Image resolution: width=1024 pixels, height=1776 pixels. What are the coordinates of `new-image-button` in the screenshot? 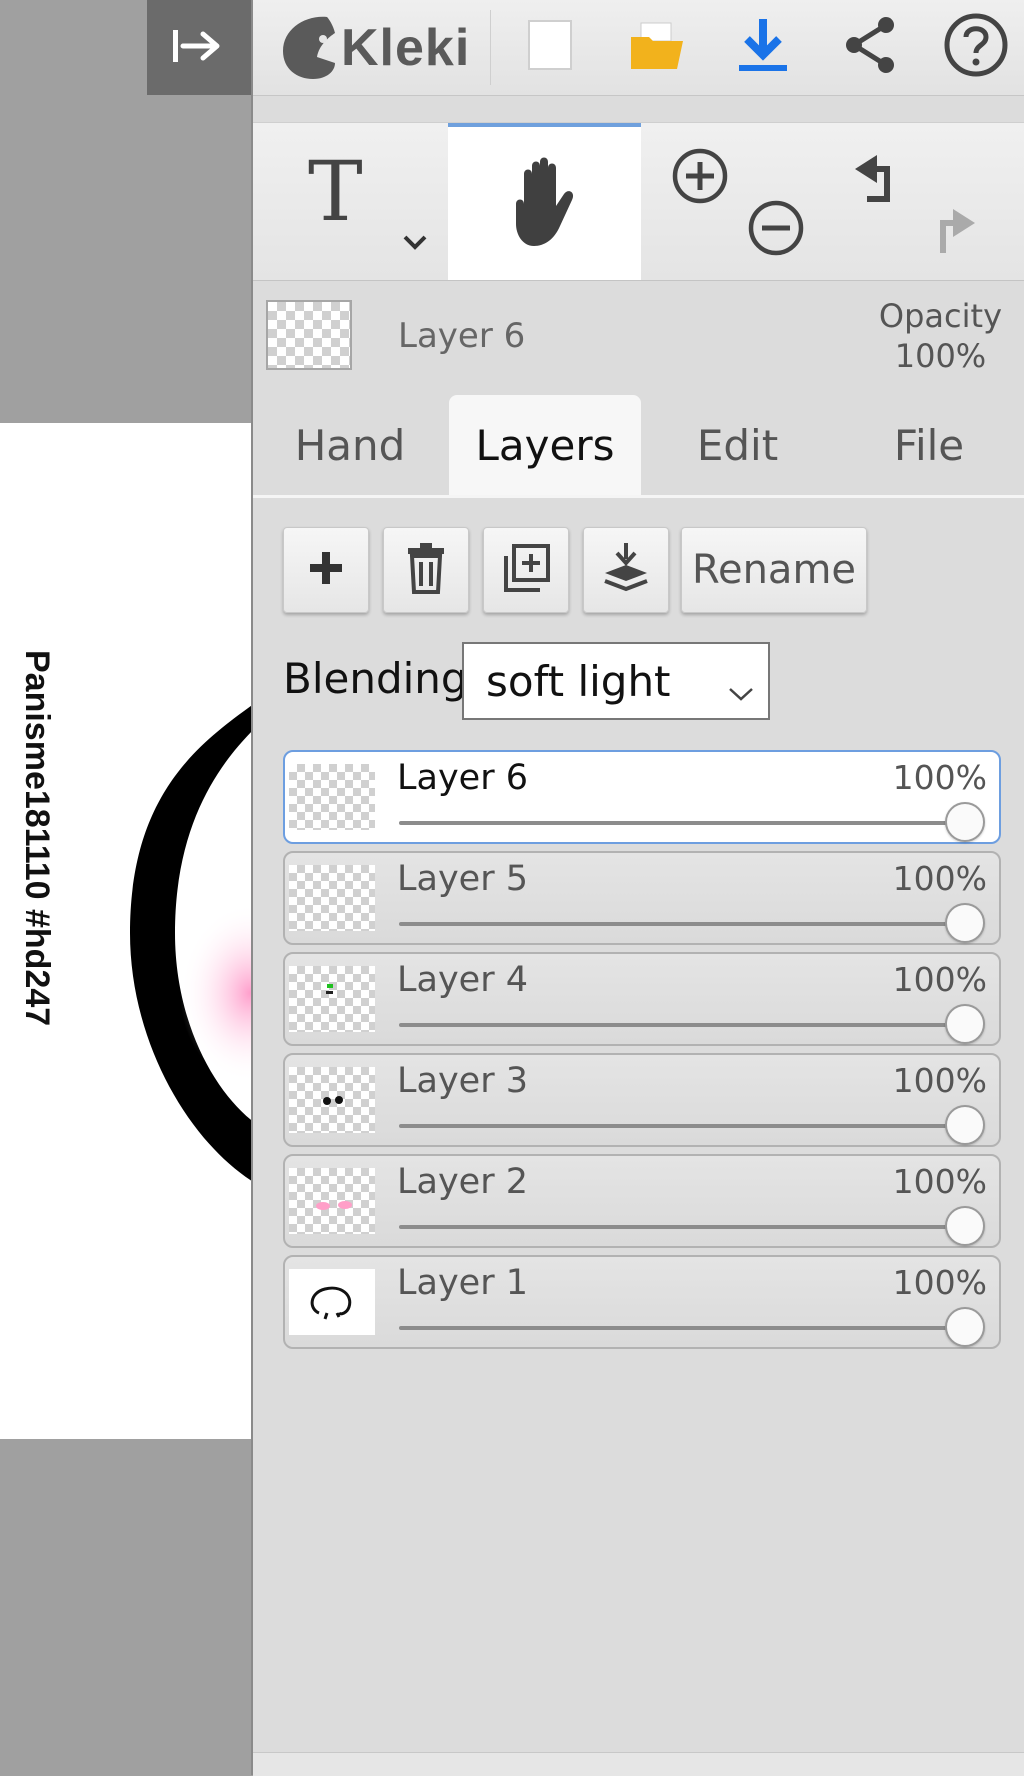 It's located at (550, 47).